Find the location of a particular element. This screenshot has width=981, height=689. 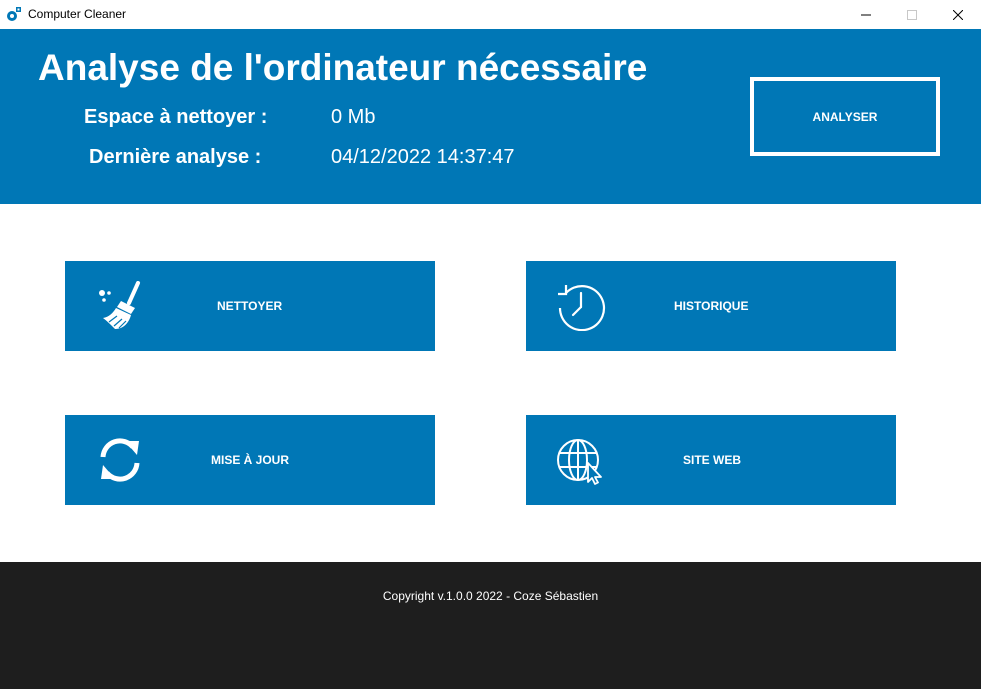

broom-icon is located at coordinates (119, 305).